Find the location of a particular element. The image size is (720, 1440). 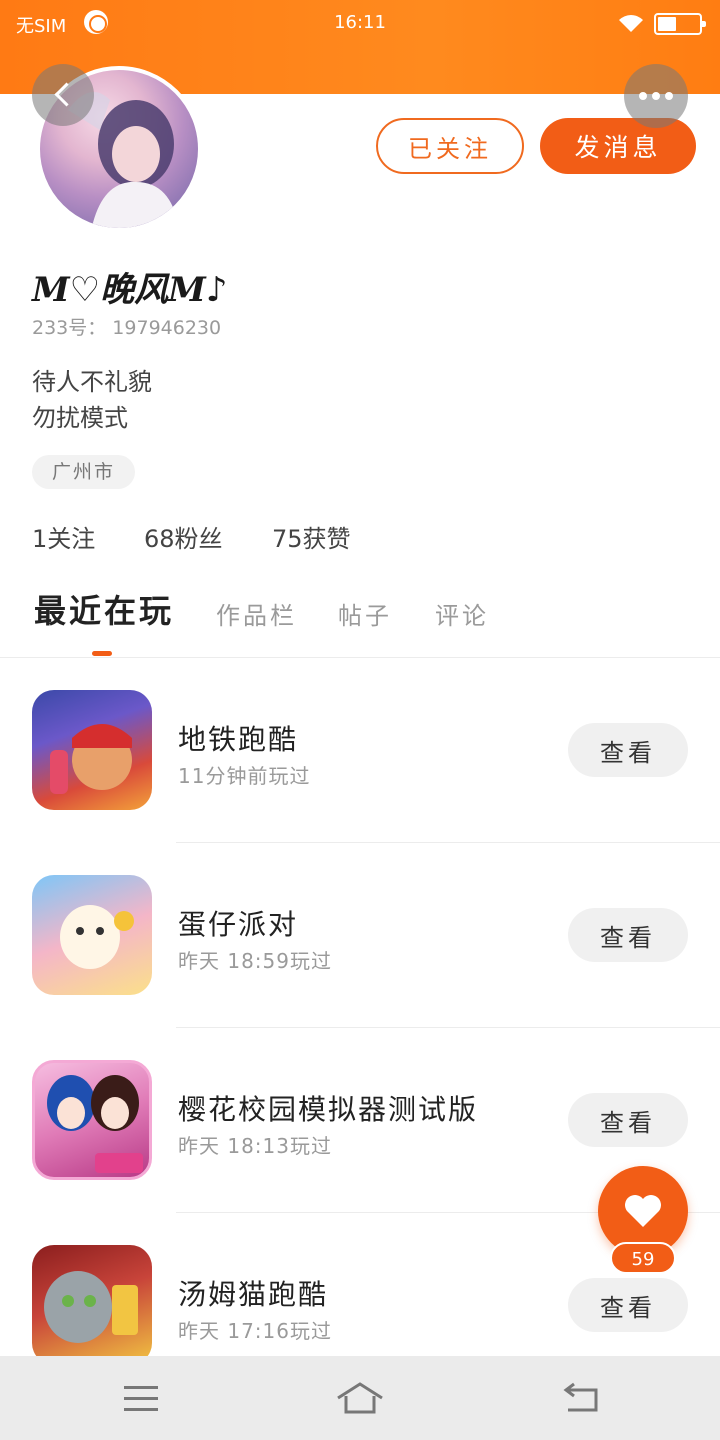

fans-count: 68粉丝 is located at coordinates (183, 536).